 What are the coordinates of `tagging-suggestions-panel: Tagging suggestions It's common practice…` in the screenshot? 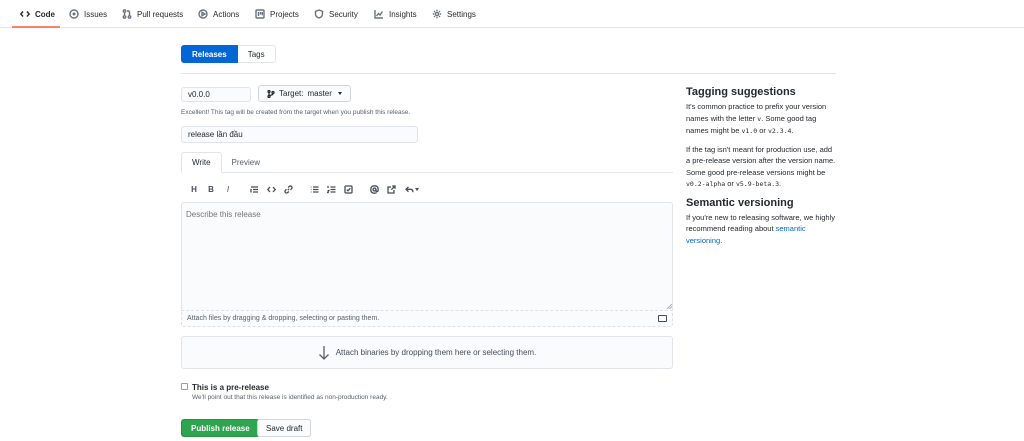 It's located at (761, 169).